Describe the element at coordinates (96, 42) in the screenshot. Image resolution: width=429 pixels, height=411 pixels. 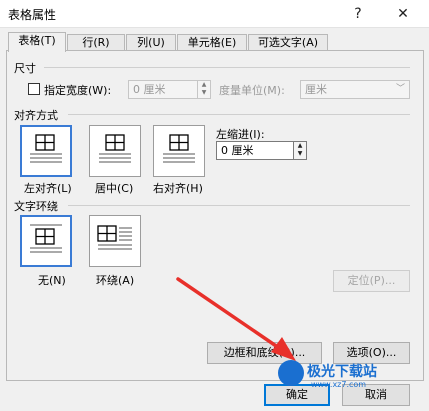
I see `tab-row: 行(R)` at that location.